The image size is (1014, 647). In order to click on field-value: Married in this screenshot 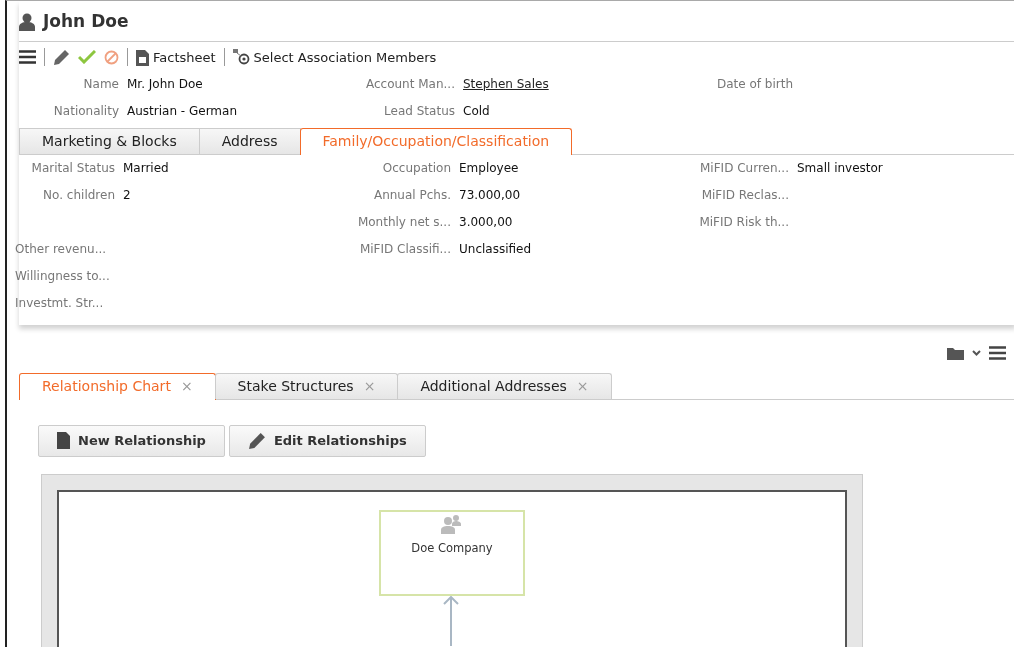, I will do `click(146, 168)`.